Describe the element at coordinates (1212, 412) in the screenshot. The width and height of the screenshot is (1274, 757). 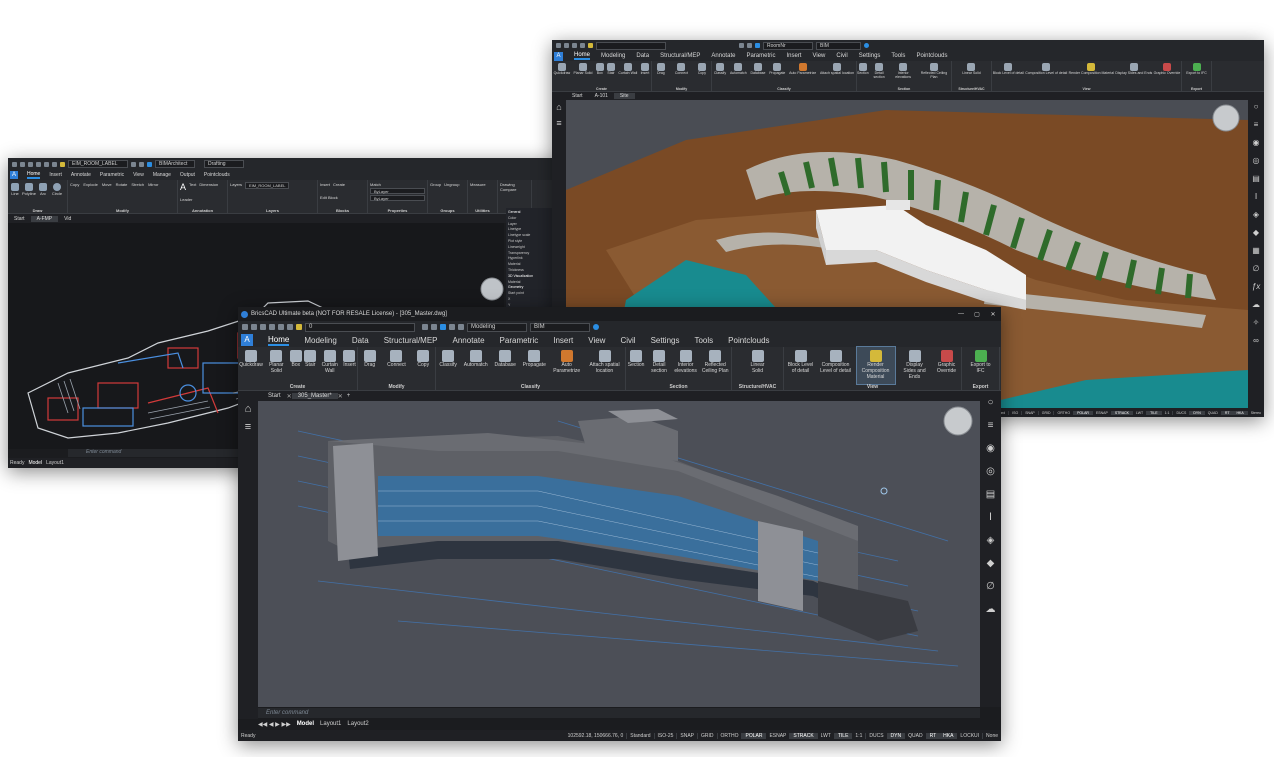
I see `status-item: QUAD` at that location.